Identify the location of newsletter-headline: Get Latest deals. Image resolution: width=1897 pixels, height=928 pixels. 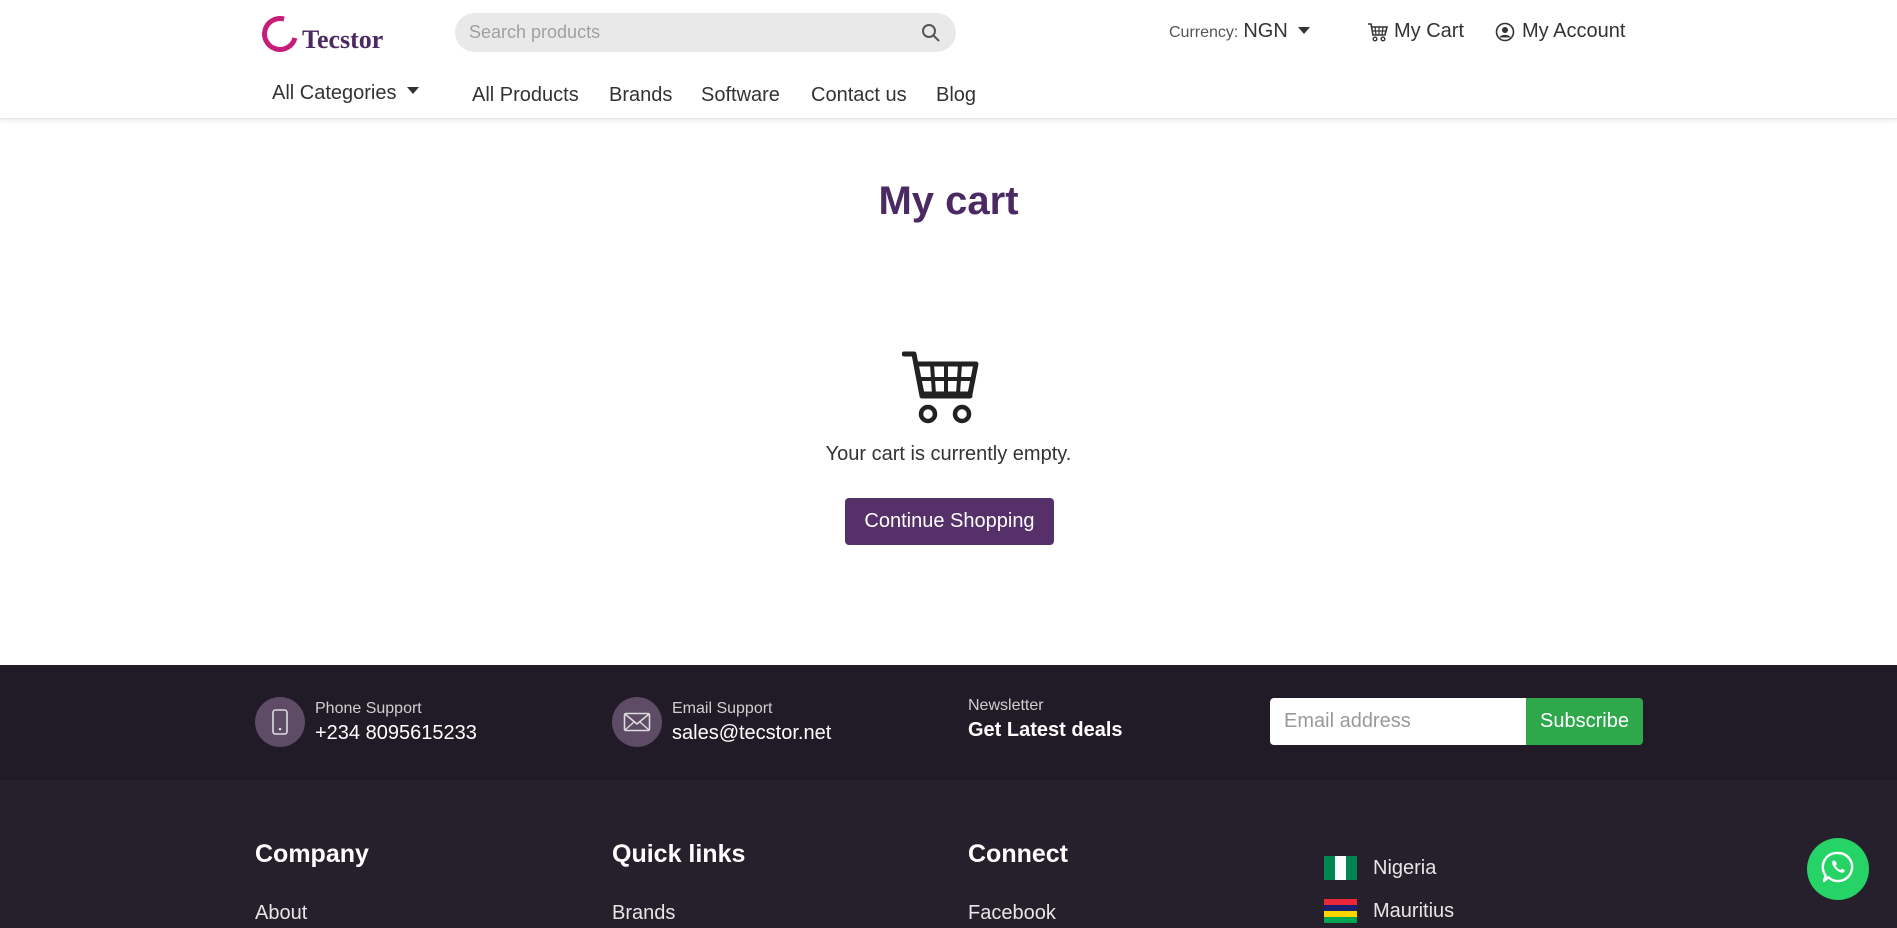
(1045, 730).